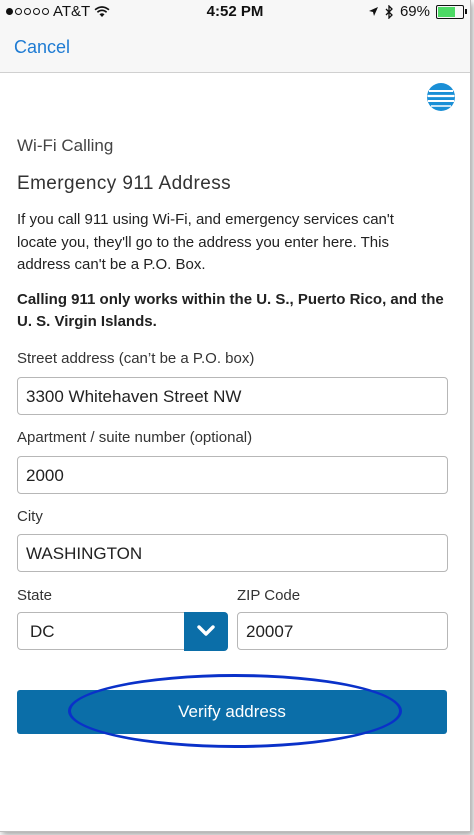  I want to click on state-selected-value: DC, so click(42, 631).